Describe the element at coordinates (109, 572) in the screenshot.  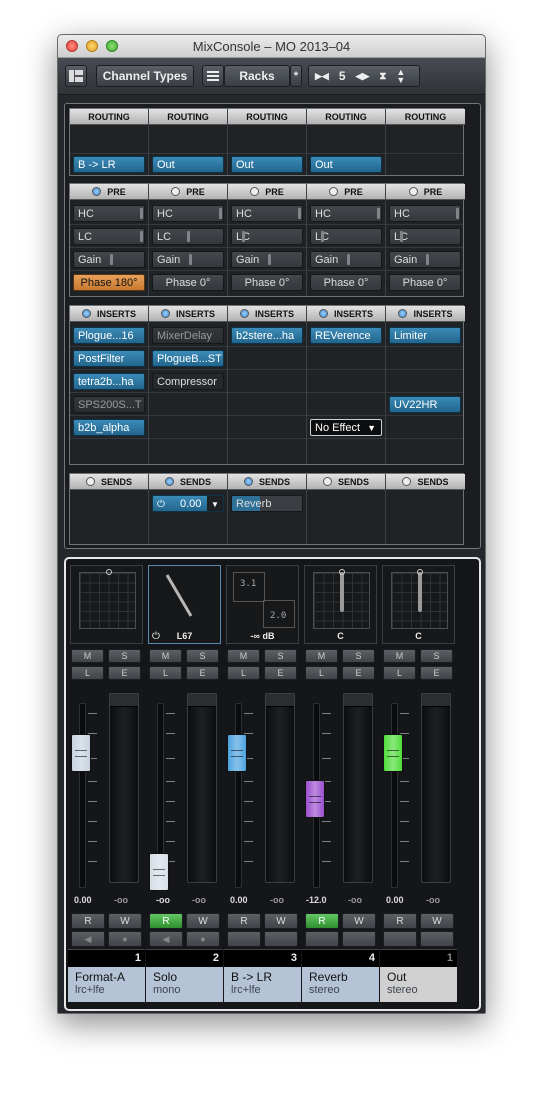
I see `panner-handle-icon` at that location.